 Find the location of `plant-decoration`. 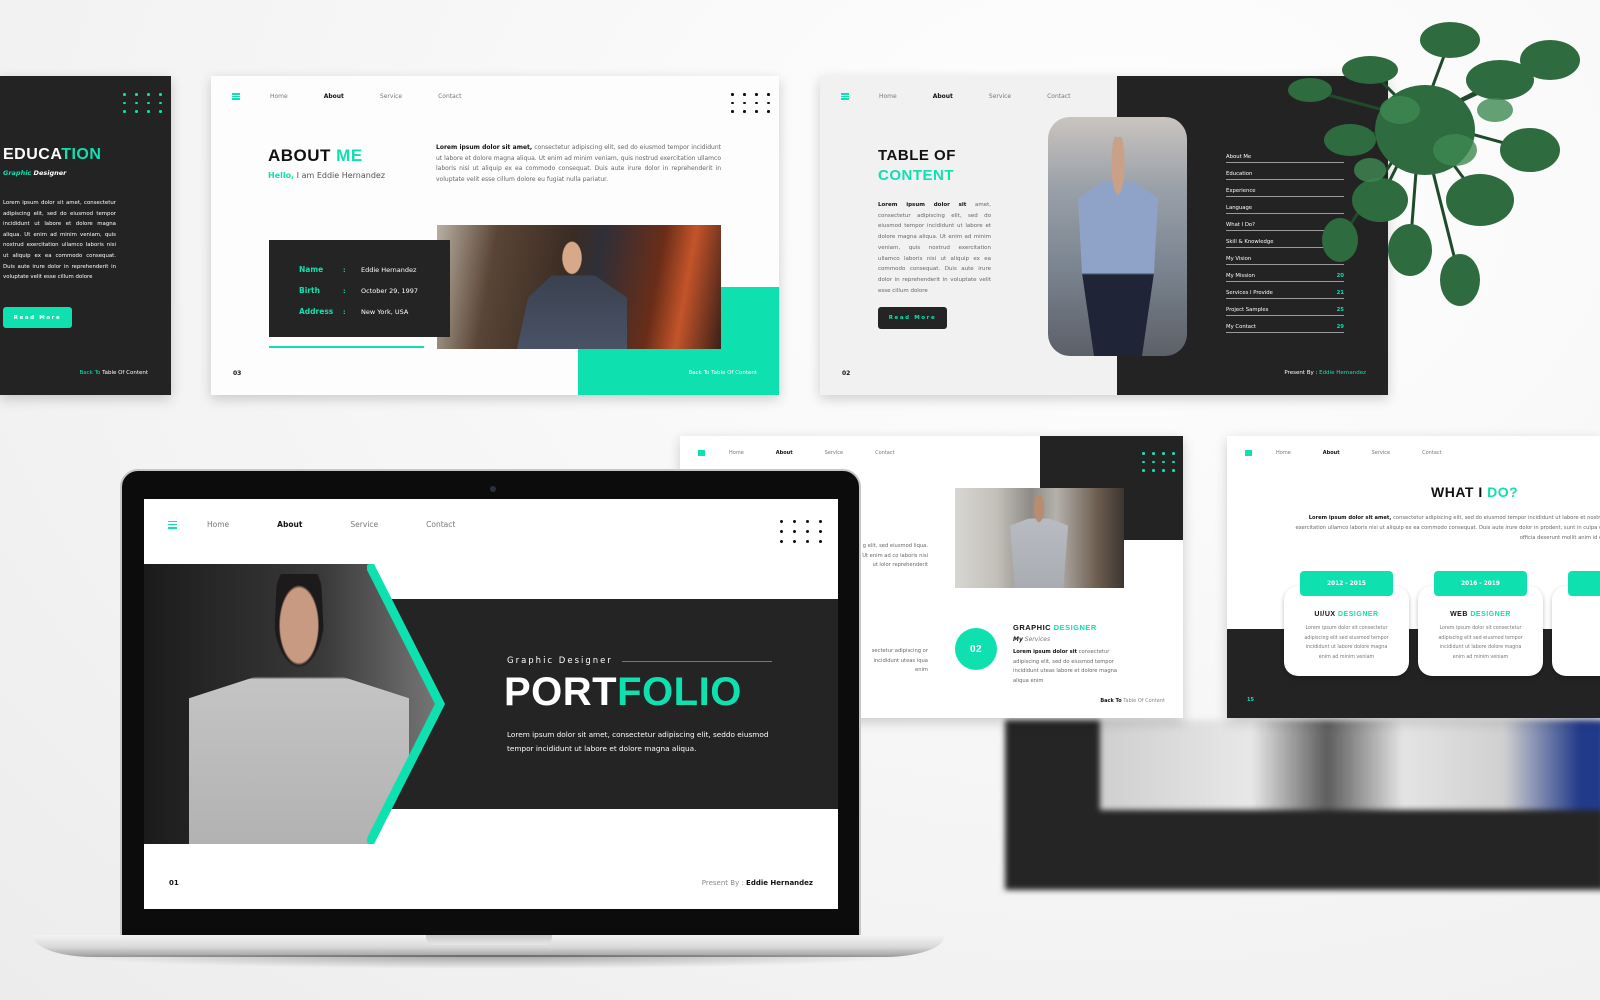

plant-decoration is located at coordinates (1434, 164).